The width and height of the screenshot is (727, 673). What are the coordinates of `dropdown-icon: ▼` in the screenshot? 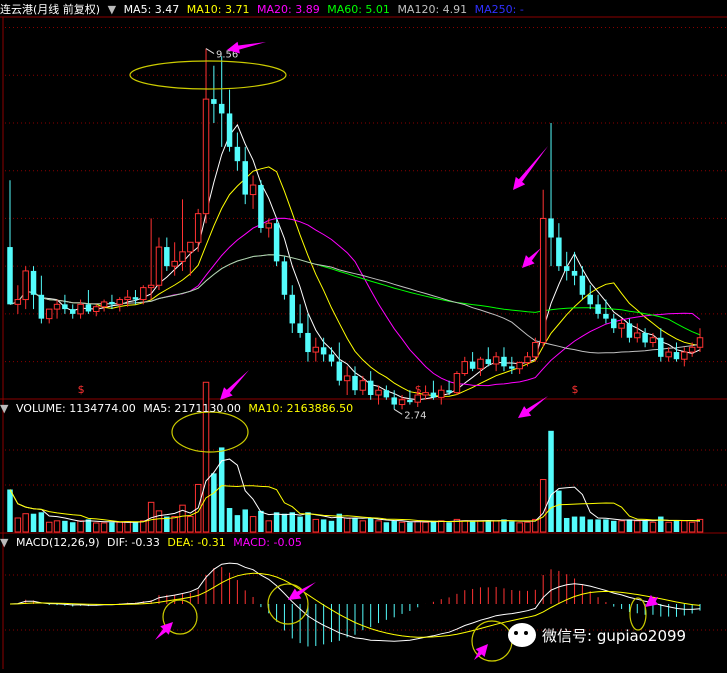 It's located at (112, 9).